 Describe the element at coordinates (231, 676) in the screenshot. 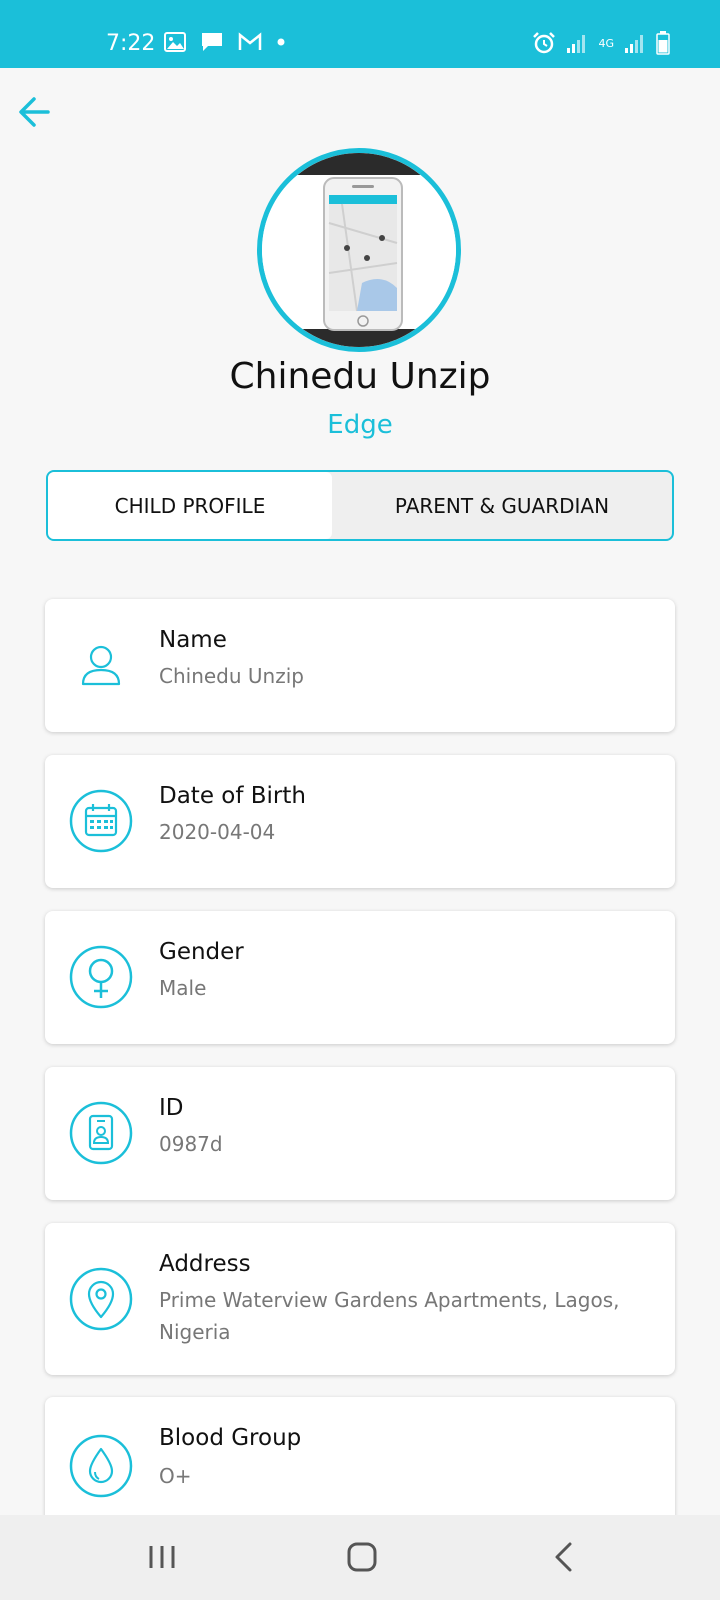

I see `field-value: Chinedu Unzip` at that location.